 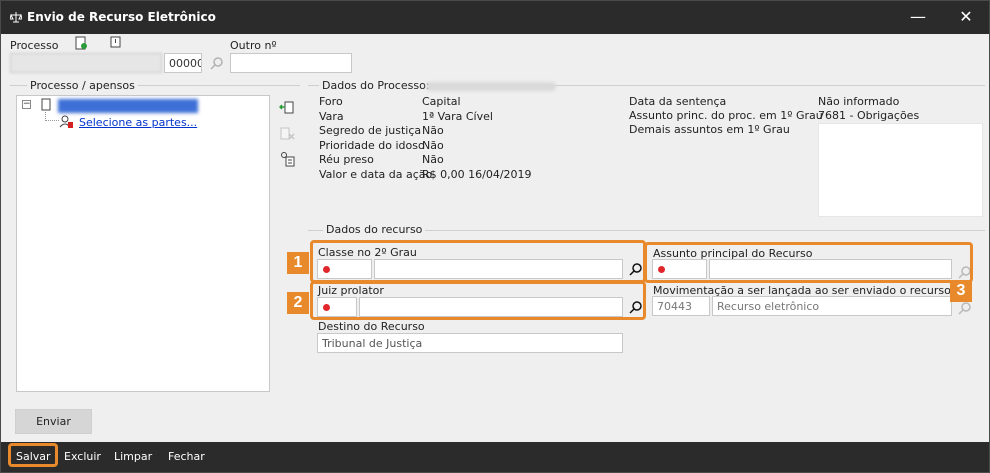 I want to click on remove-apenso-icon, so click(x=287, y=133).